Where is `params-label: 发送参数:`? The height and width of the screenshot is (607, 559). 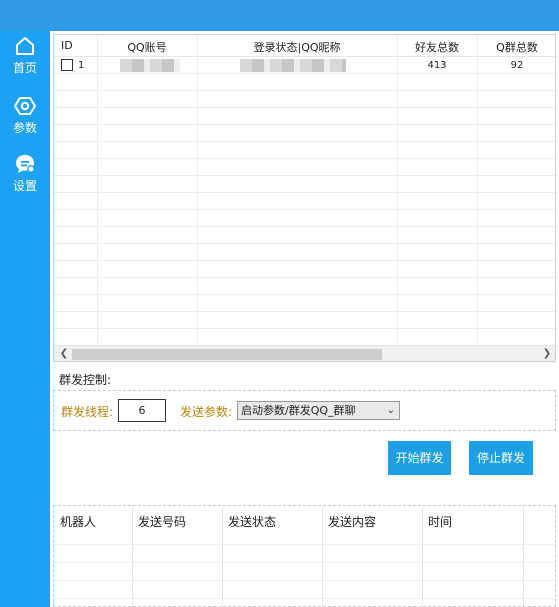 params-label: 发送参数: is located at coordinates (206, 412).